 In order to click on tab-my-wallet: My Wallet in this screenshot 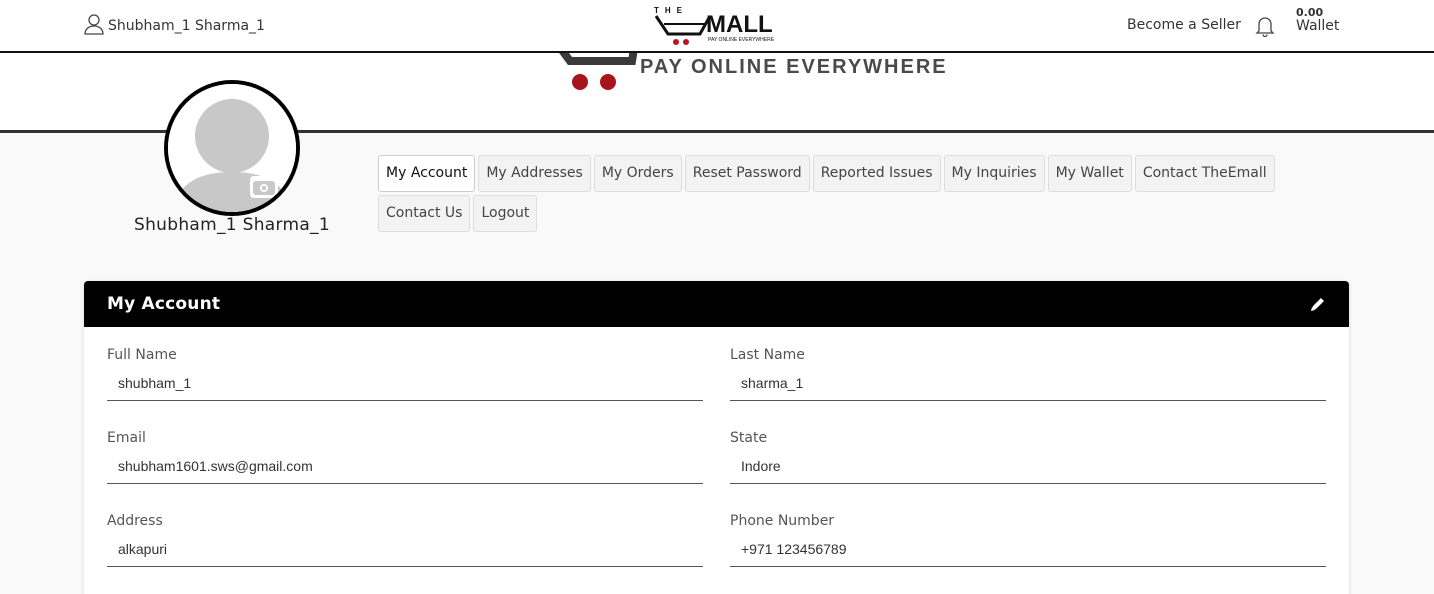, I will do `click(1089, 173)`.